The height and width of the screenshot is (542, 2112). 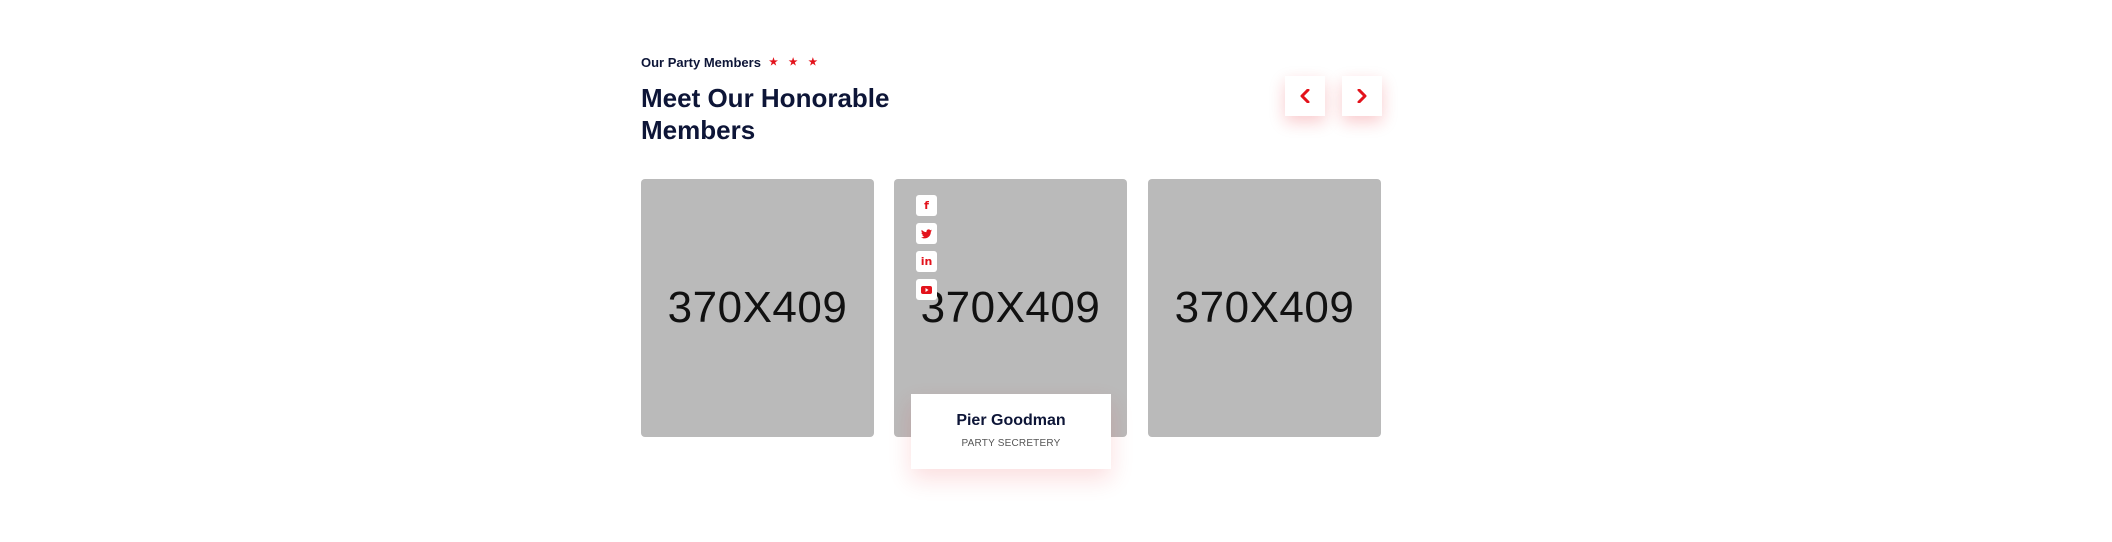 What do you see at coordinates (701, 62) in the screenshot?
I see `eyebrow-label: Our Party Members` at bounding box center [701, 62].